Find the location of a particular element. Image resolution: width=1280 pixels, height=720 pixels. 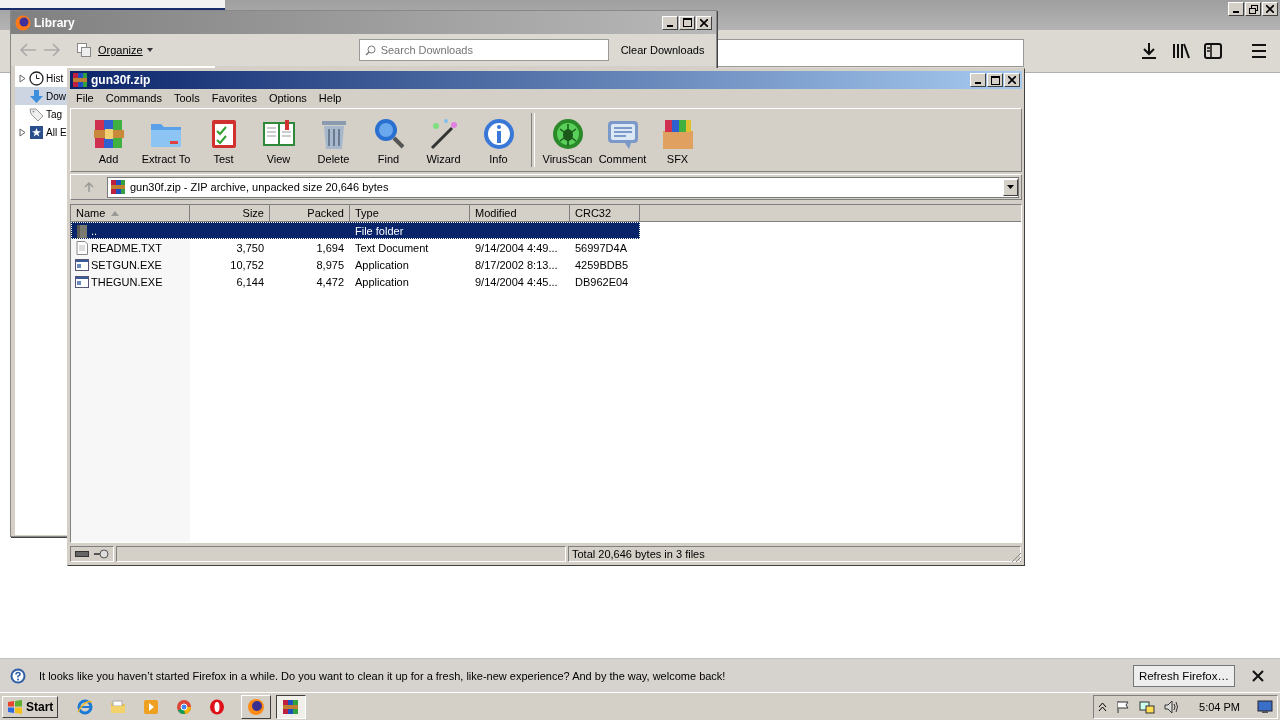

menu-item: Help is located at coordinates (330, 98).